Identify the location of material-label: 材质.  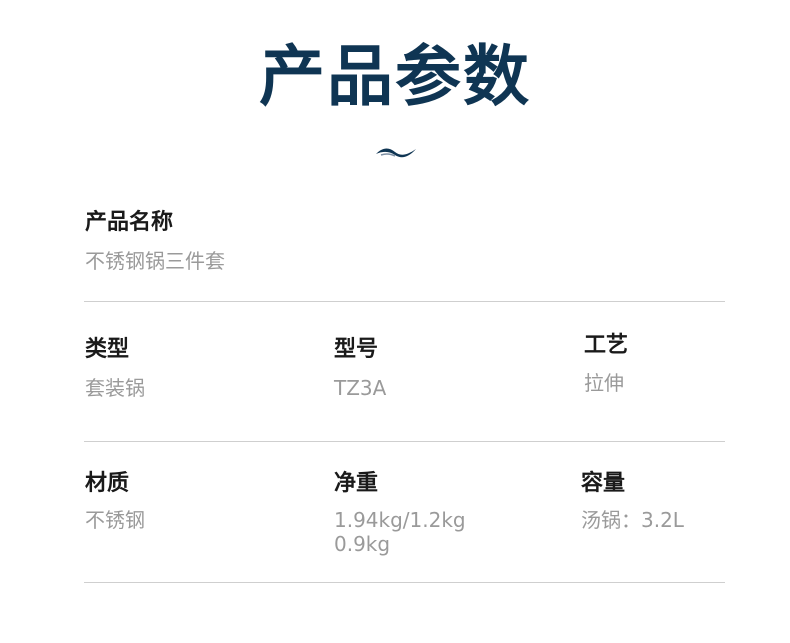
(107, 483).